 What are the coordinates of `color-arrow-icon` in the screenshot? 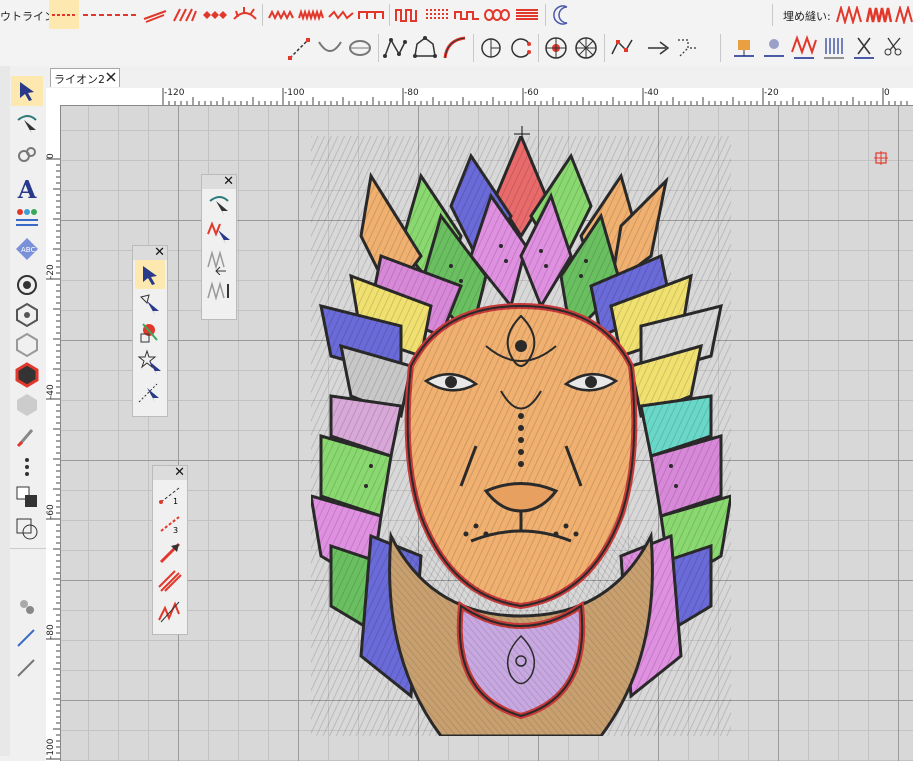 It's located at (150, 332).